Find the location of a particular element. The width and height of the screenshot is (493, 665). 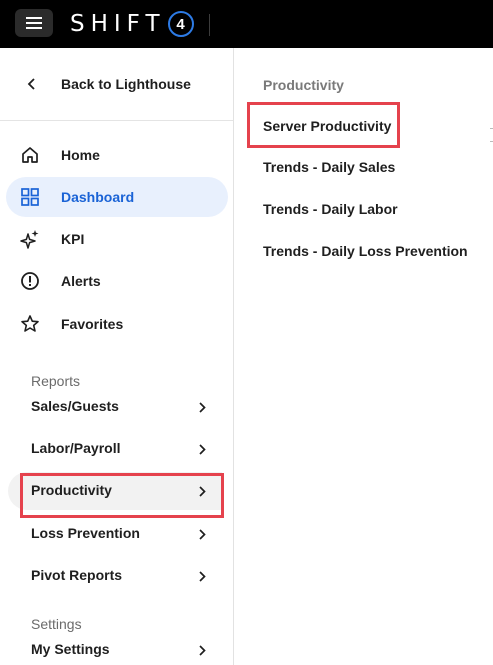

sidebar-item-label: Home is located at coordinates (80, 155).